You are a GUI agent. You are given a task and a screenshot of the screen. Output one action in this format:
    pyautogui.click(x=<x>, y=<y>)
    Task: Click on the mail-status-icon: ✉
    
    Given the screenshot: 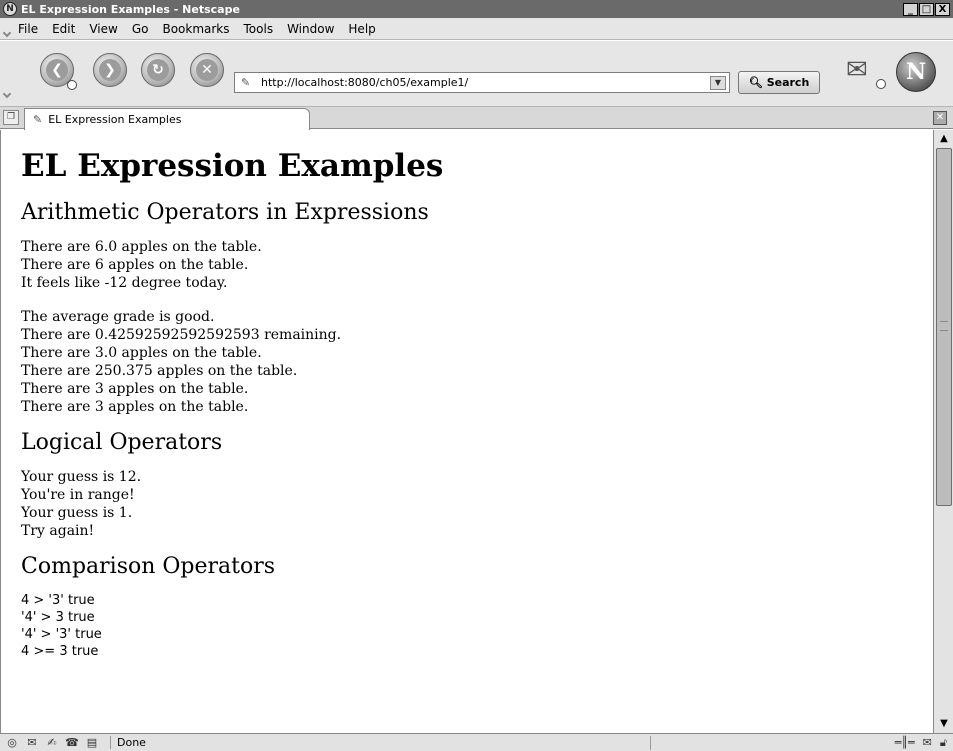 What is the action you would take?
    pyautogui.click(x=32, y=743)
    